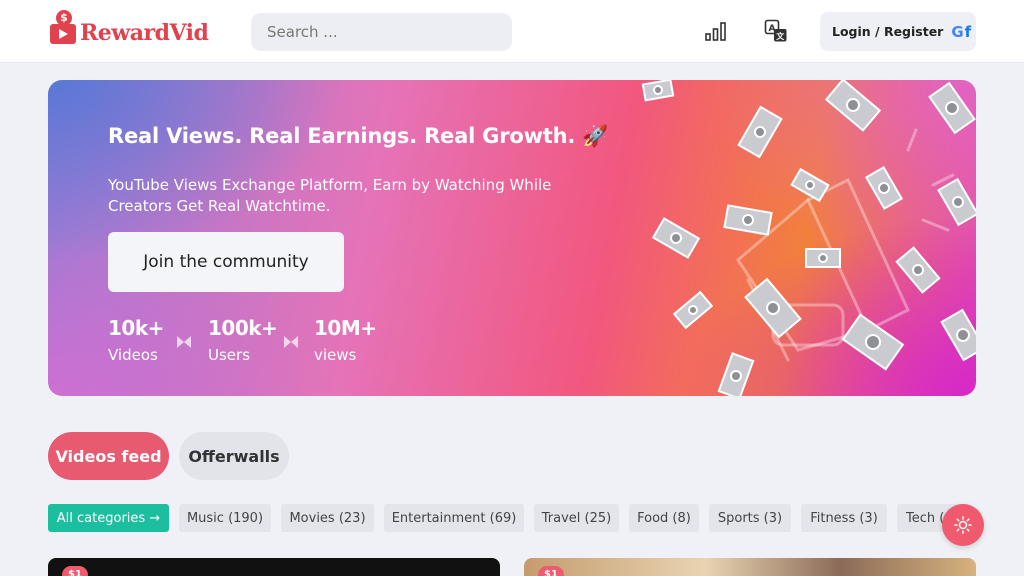 The image size is (1024, 576). What do you see at coordinates (144, 33) in the screenshot?
I see `logo-text: RewardVid` at bounding box center [144, 33].